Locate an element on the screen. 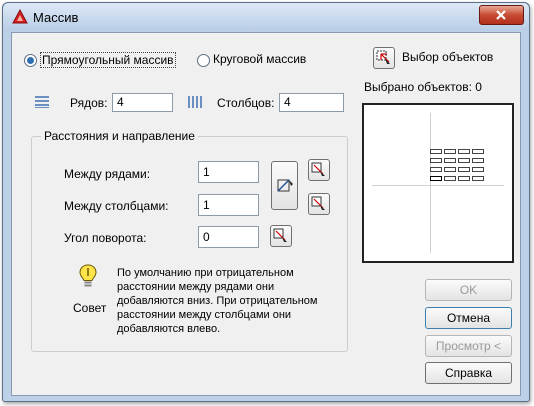 The width and height of the screenshot is (534, 406). pick-column-offset-button is located at coordinates (319, 204).